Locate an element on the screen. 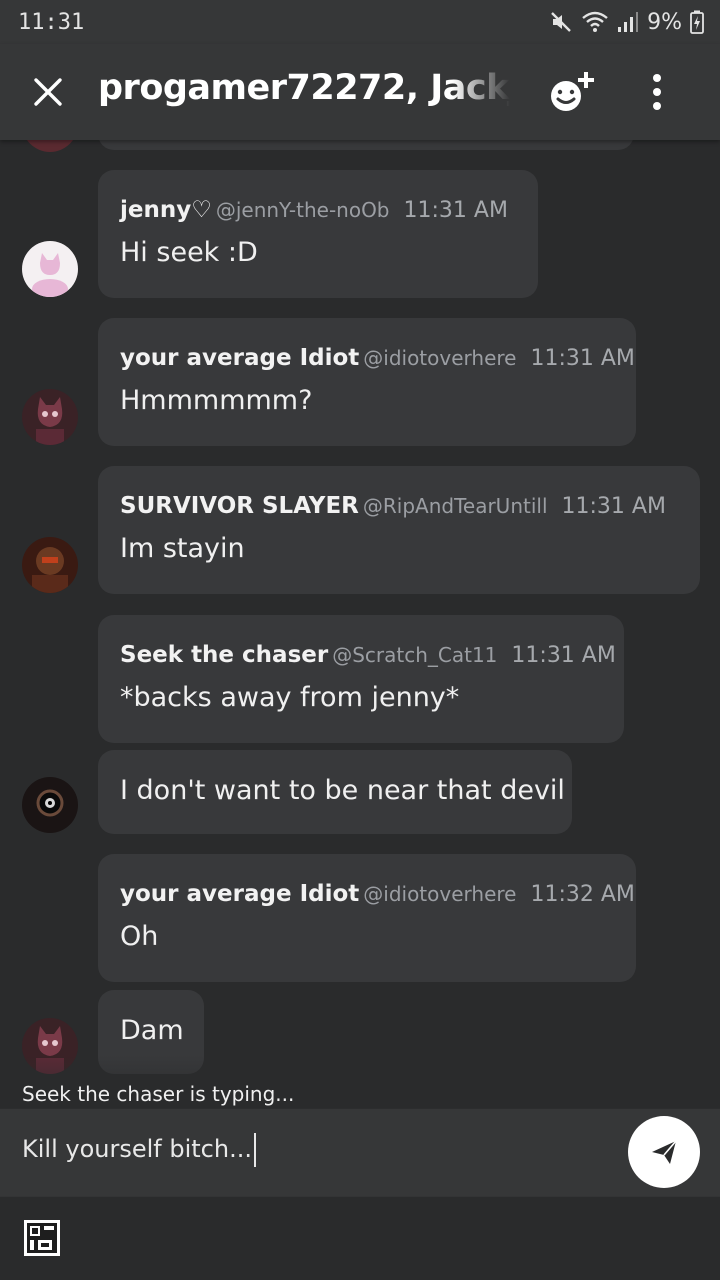 This screenshot has height=1280, width=720. message-text: Oh is located at coordinates (139, 936).